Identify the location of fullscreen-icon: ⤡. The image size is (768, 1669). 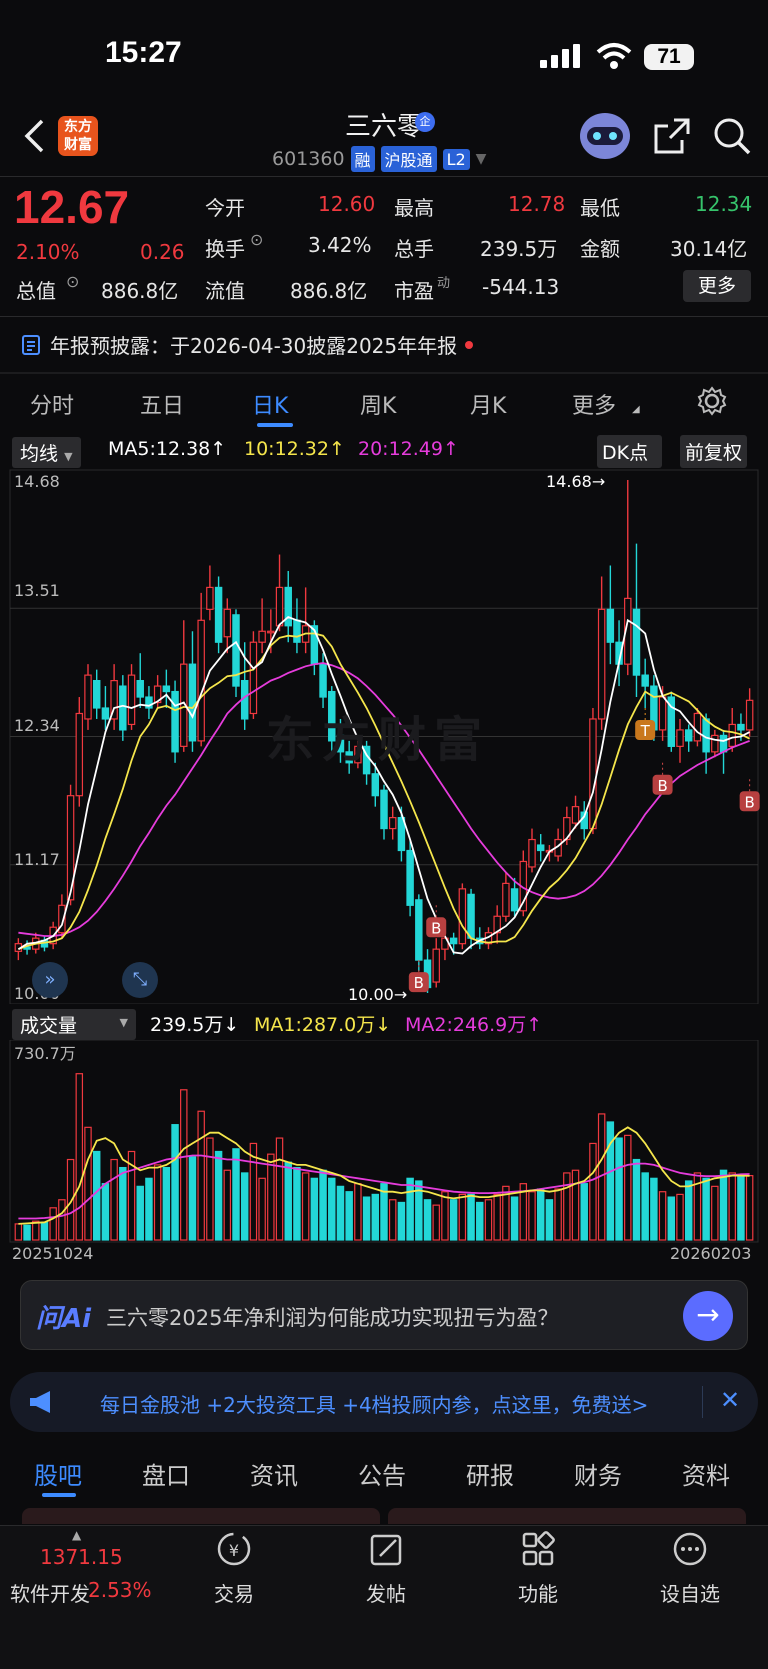
(140, 980).